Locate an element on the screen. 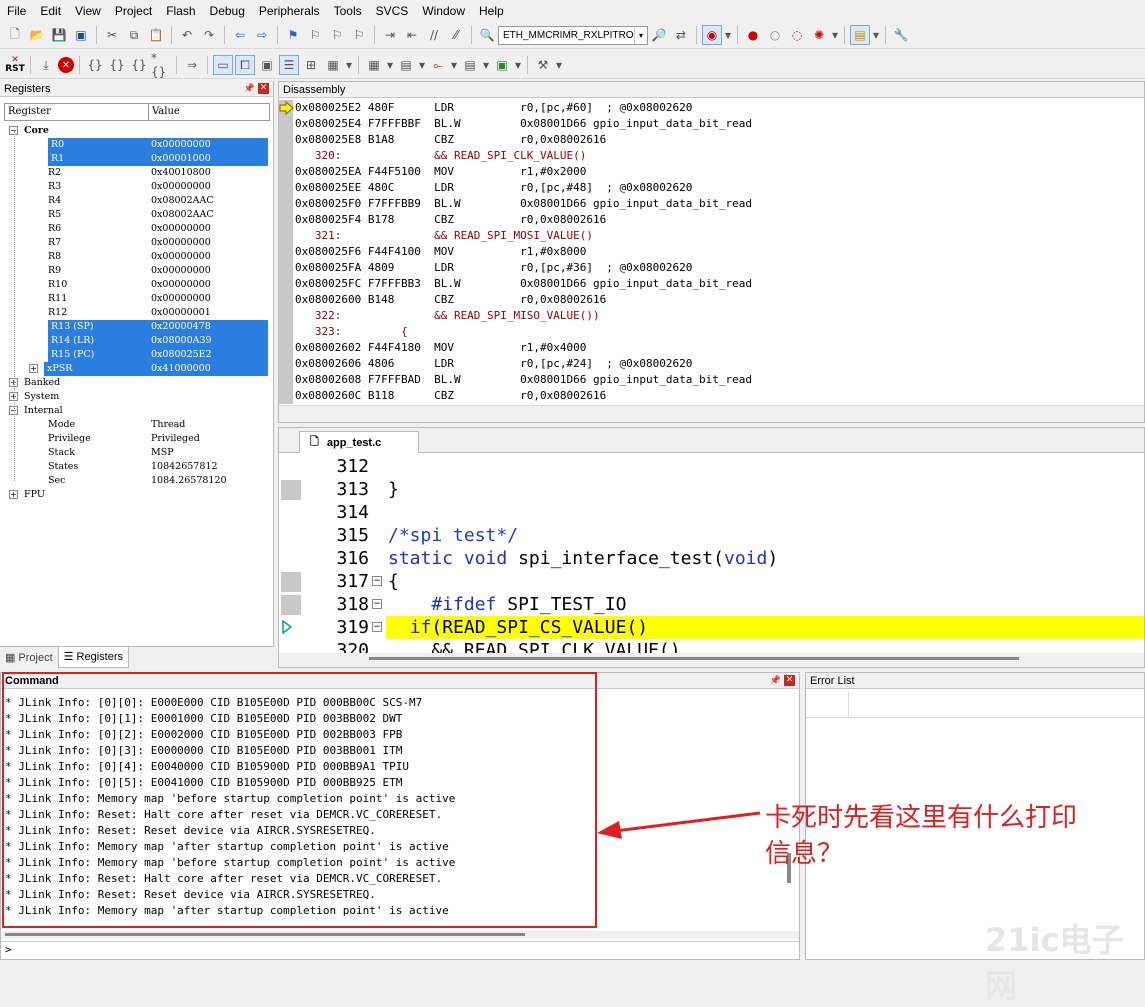 The width and height of the screenshot is (1145, 1007). close-icon: ✕ is located at coordinates (789, 680).